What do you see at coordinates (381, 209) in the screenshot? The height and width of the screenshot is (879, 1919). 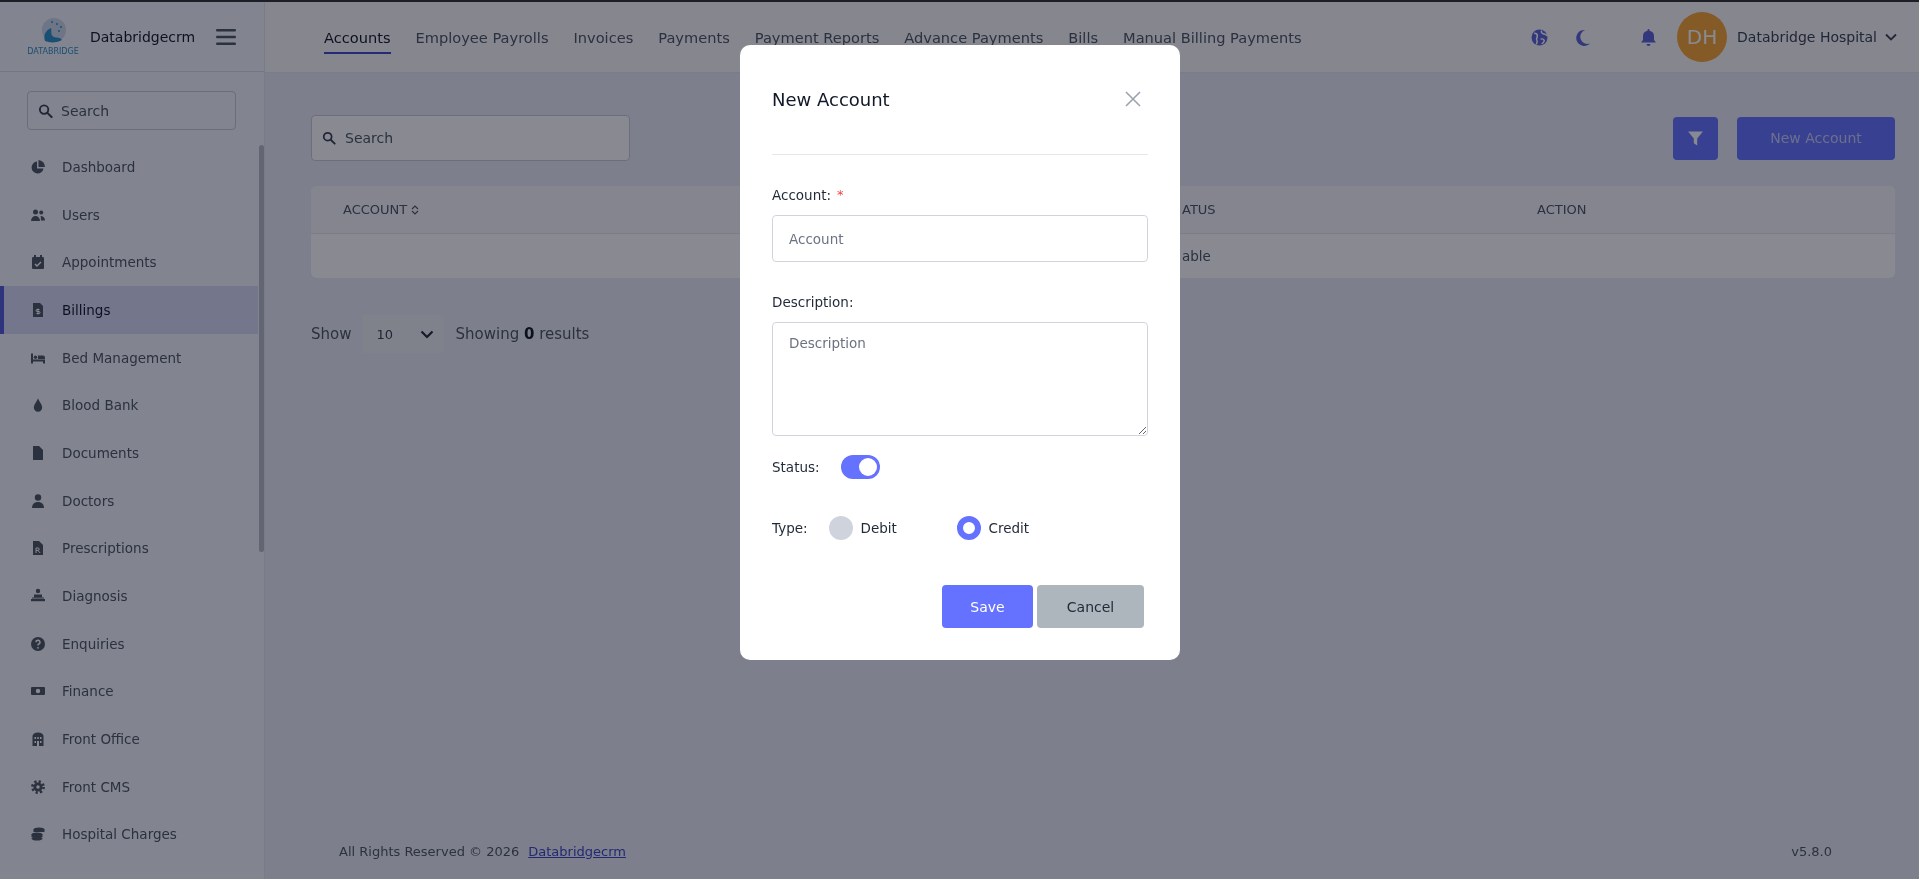 I see `column-header: ACCOUNT` at bounding box center [381, 209].